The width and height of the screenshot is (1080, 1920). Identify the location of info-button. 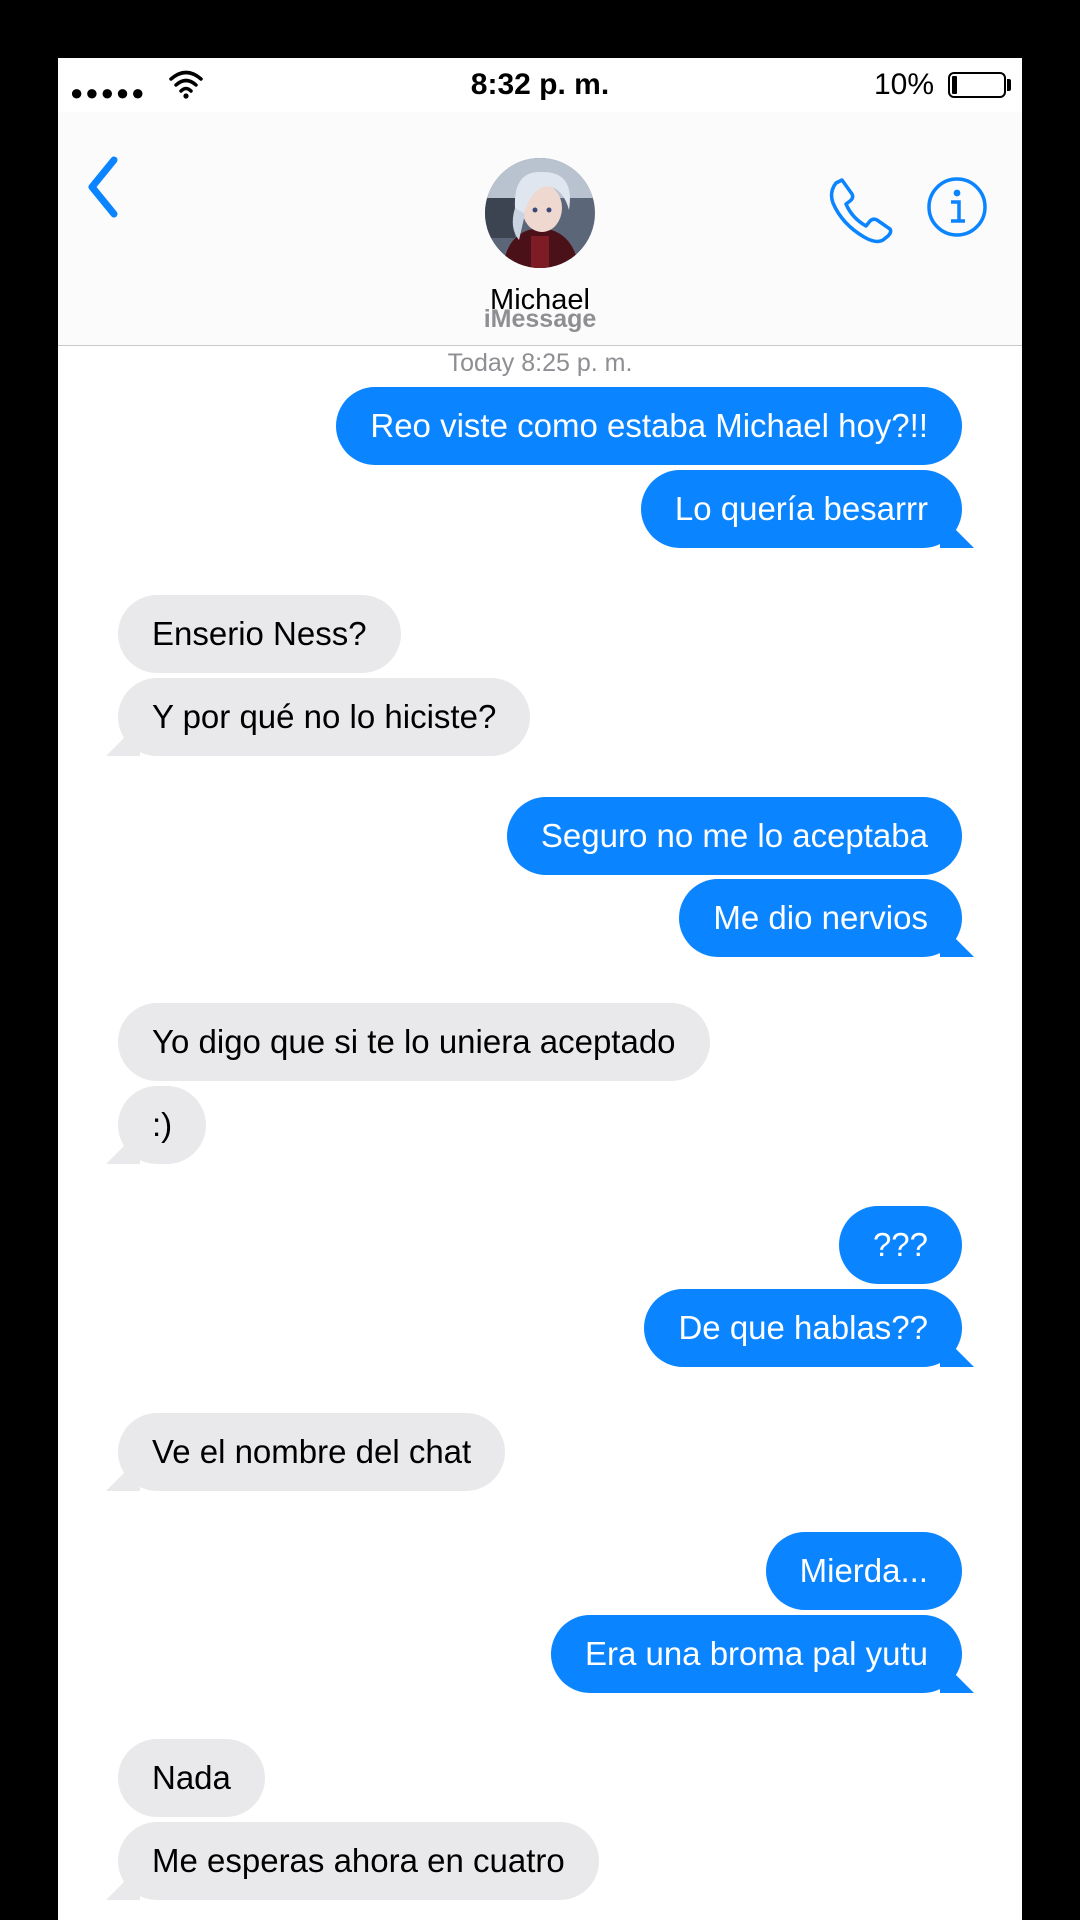
(957, 207).